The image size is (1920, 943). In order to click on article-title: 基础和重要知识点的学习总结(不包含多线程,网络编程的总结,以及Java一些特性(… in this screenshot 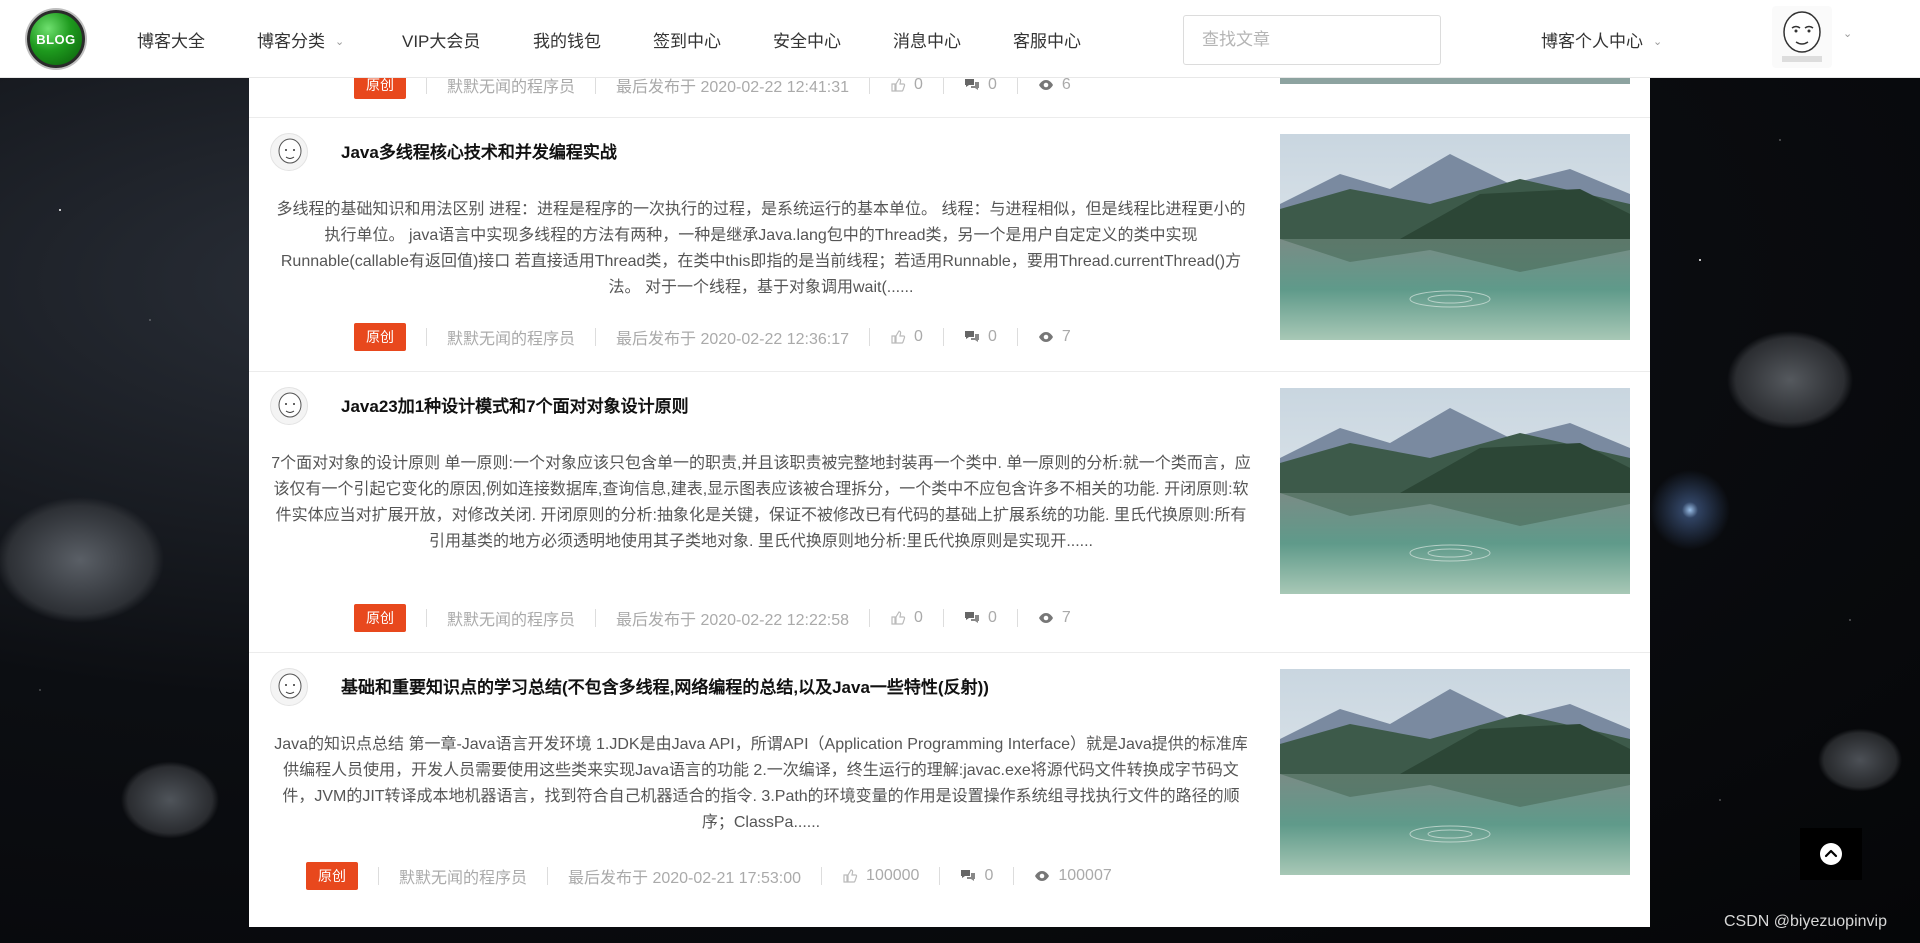, I will do `click(665, 685)`.